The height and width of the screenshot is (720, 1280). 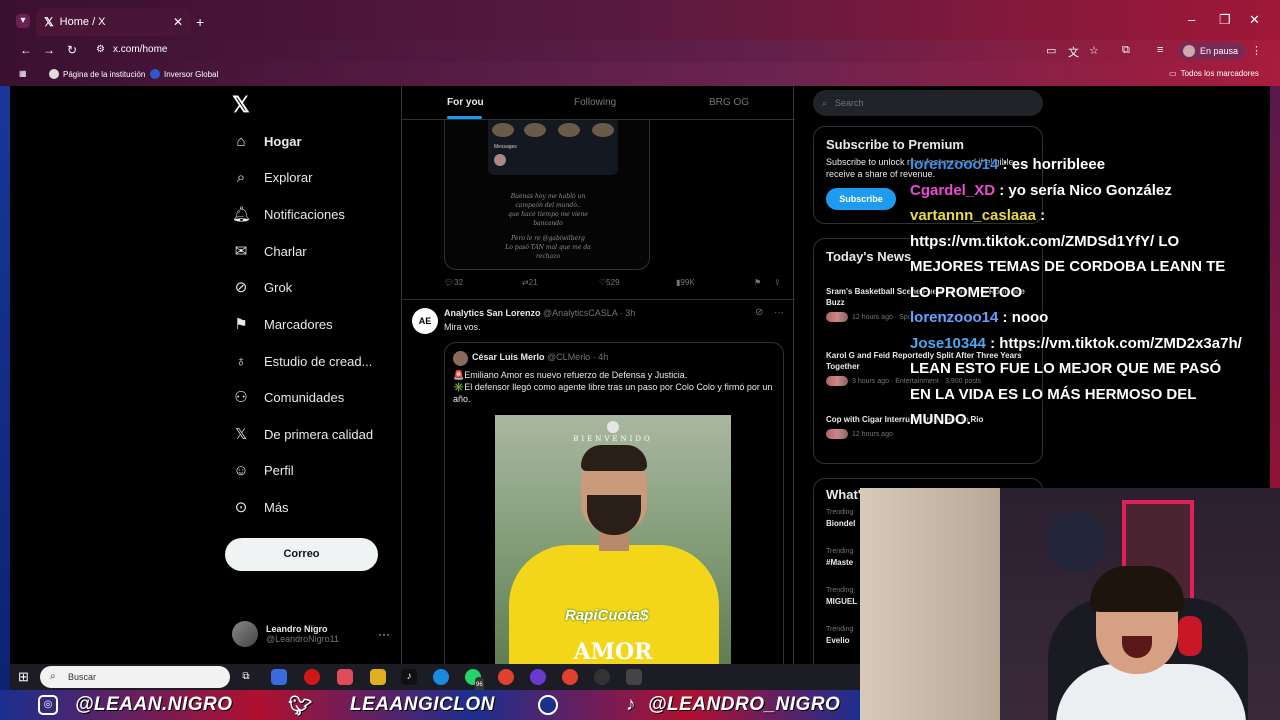 What do you see at coordinates (1126, 50) in the screenshot?
I see `extensions-icon: ⧉` at bounding box center [1126, 50].